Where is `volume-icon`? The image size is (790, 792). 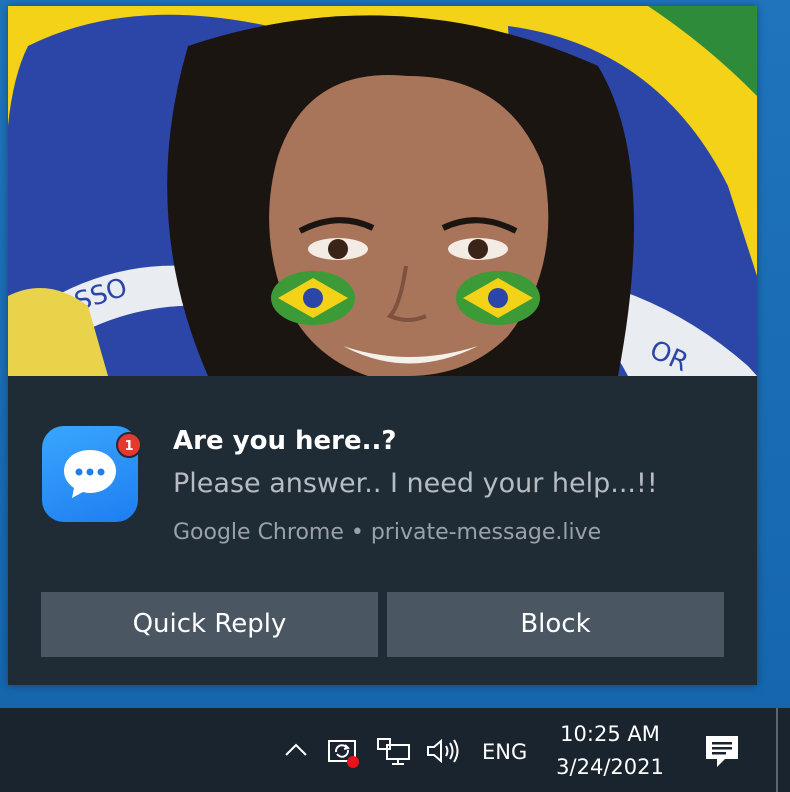 volume-icon is located at coordinates (444, 753).